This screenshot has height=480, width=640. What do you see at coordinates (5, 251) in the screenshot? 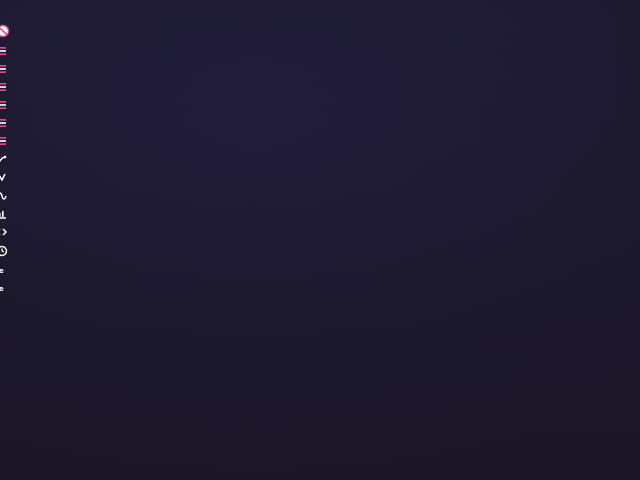
I see `clock-icon` at bounding box center [5, 251].